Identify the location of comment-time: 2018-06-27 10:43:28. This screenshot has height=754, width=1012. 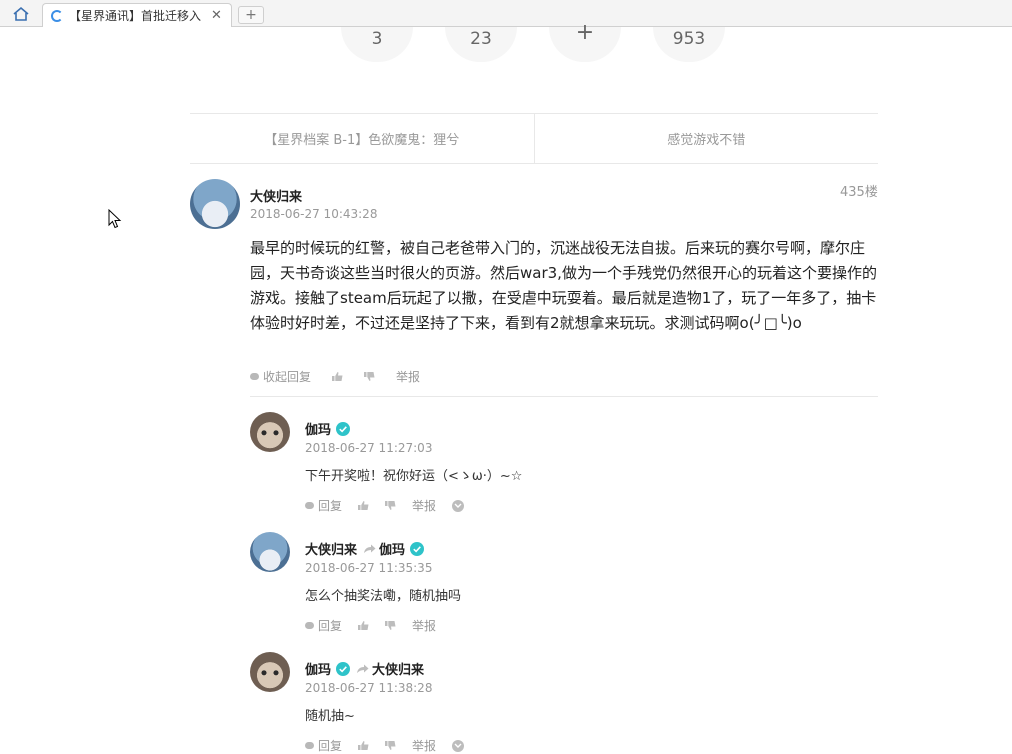
(314, 214).